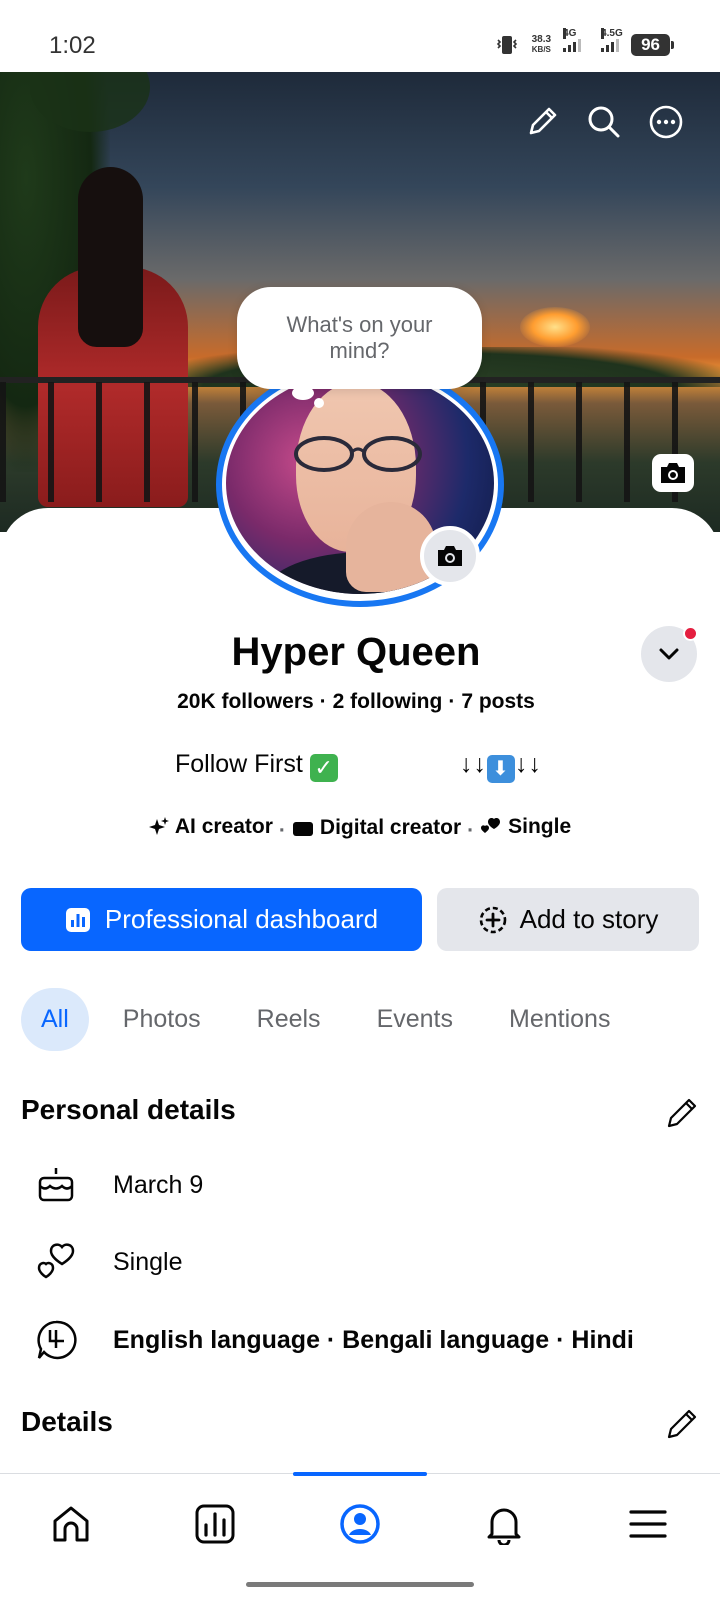 The height and width of the screenshot is (1600, 720). Describe the element at coordinates (302, 829) in the screenshot. I see `clapperboard-icon` at that location.